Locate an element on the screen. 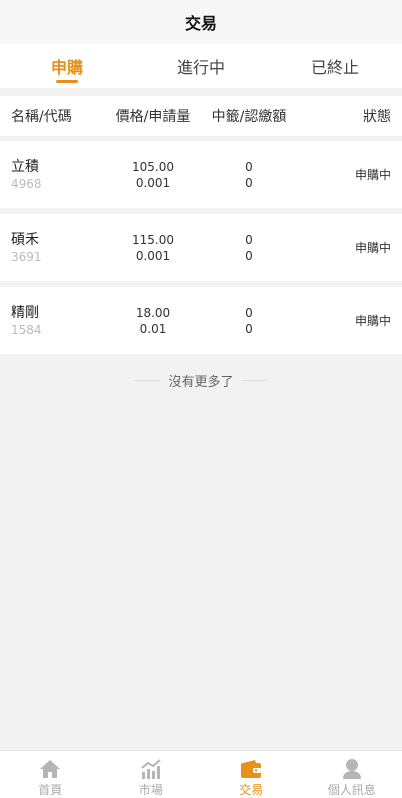 Image resolution: width=402 pixels, height=798 pixels. nav-label: 交易 is located at coordinates (251, 790).